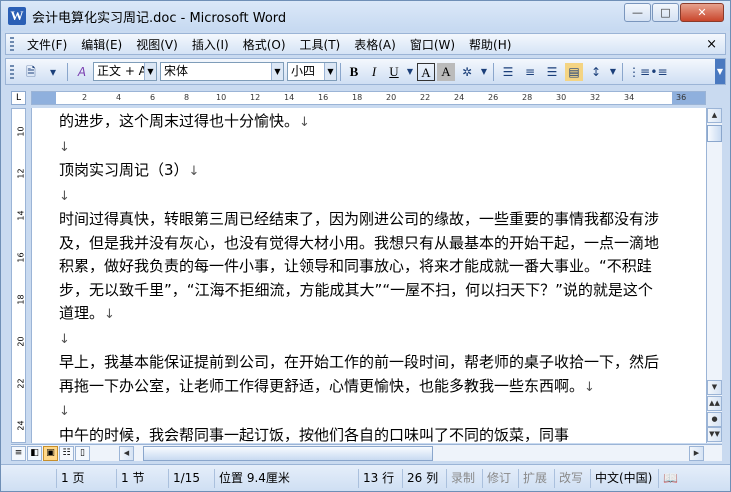 This screenshot has height=492, width=731. What do you see at coordinates (484, 72) in the screenshot?
I see `scaling-options-icon: ▼` at bounding box center [484, 72].